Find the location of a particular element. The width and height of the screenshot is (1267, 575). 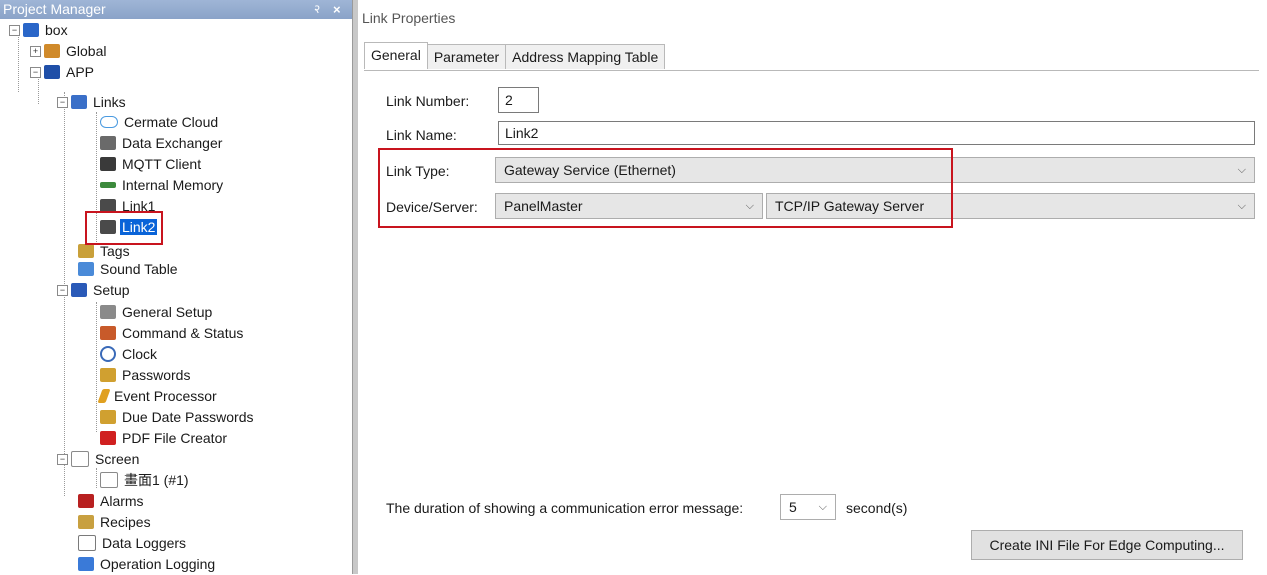

tree-node-screen: − Screen is located at coordinates (99, 459).